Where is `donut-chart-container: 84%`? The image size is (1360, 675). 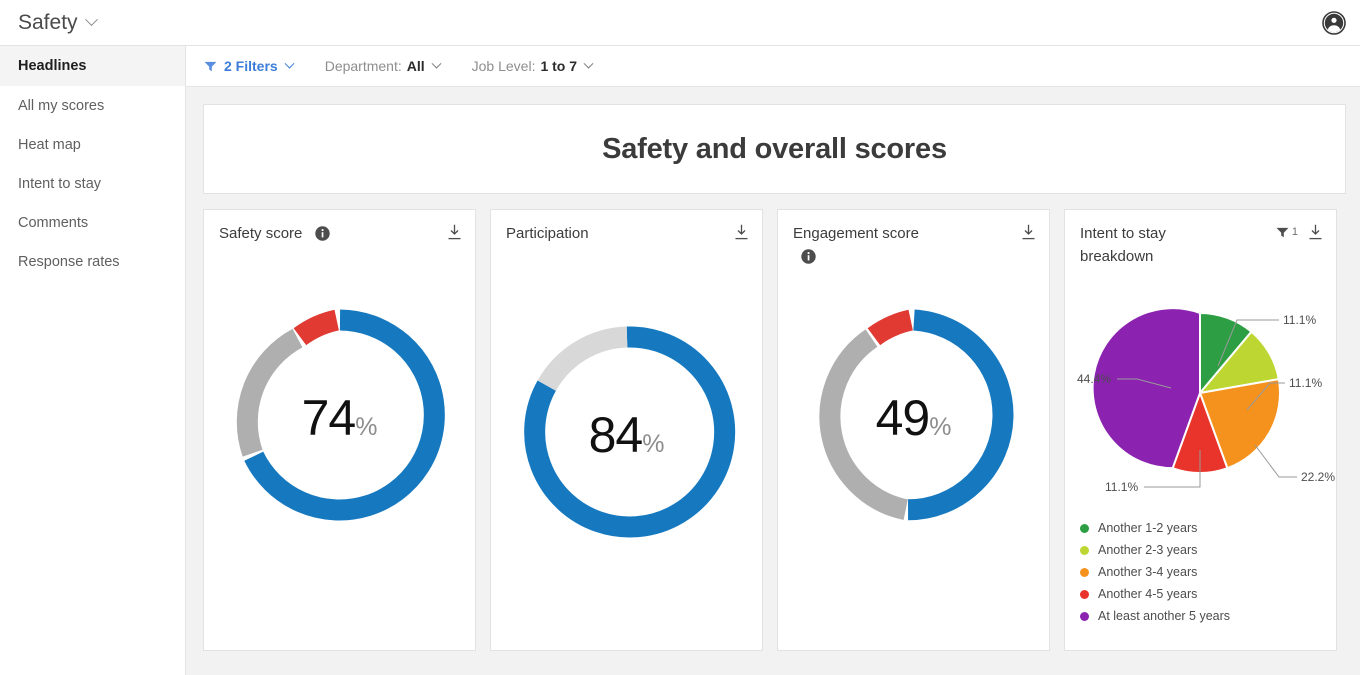 donut-chart-container: 84% is located at coordinates (626, 434).